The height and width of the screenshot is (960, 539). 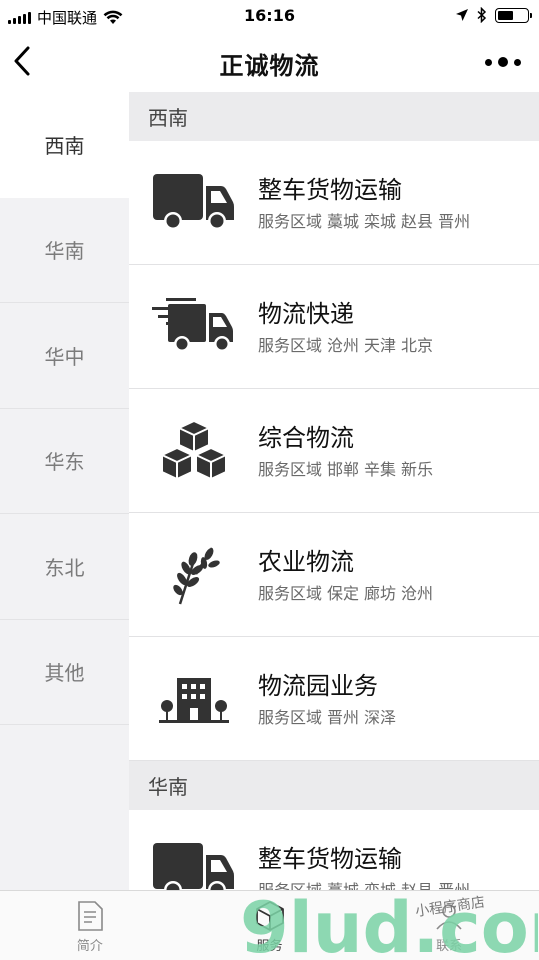 I want to click on tab-intro: 简介, so click(x=90, y=925).